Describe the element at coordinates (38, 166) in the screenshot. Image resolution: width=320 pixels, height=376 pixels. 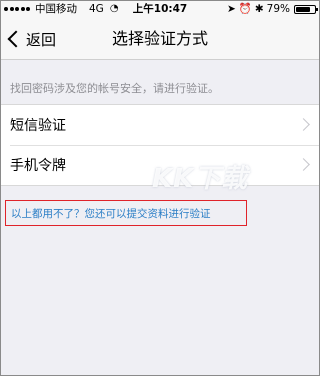
I see `option-label: 手机令牌` at that location.